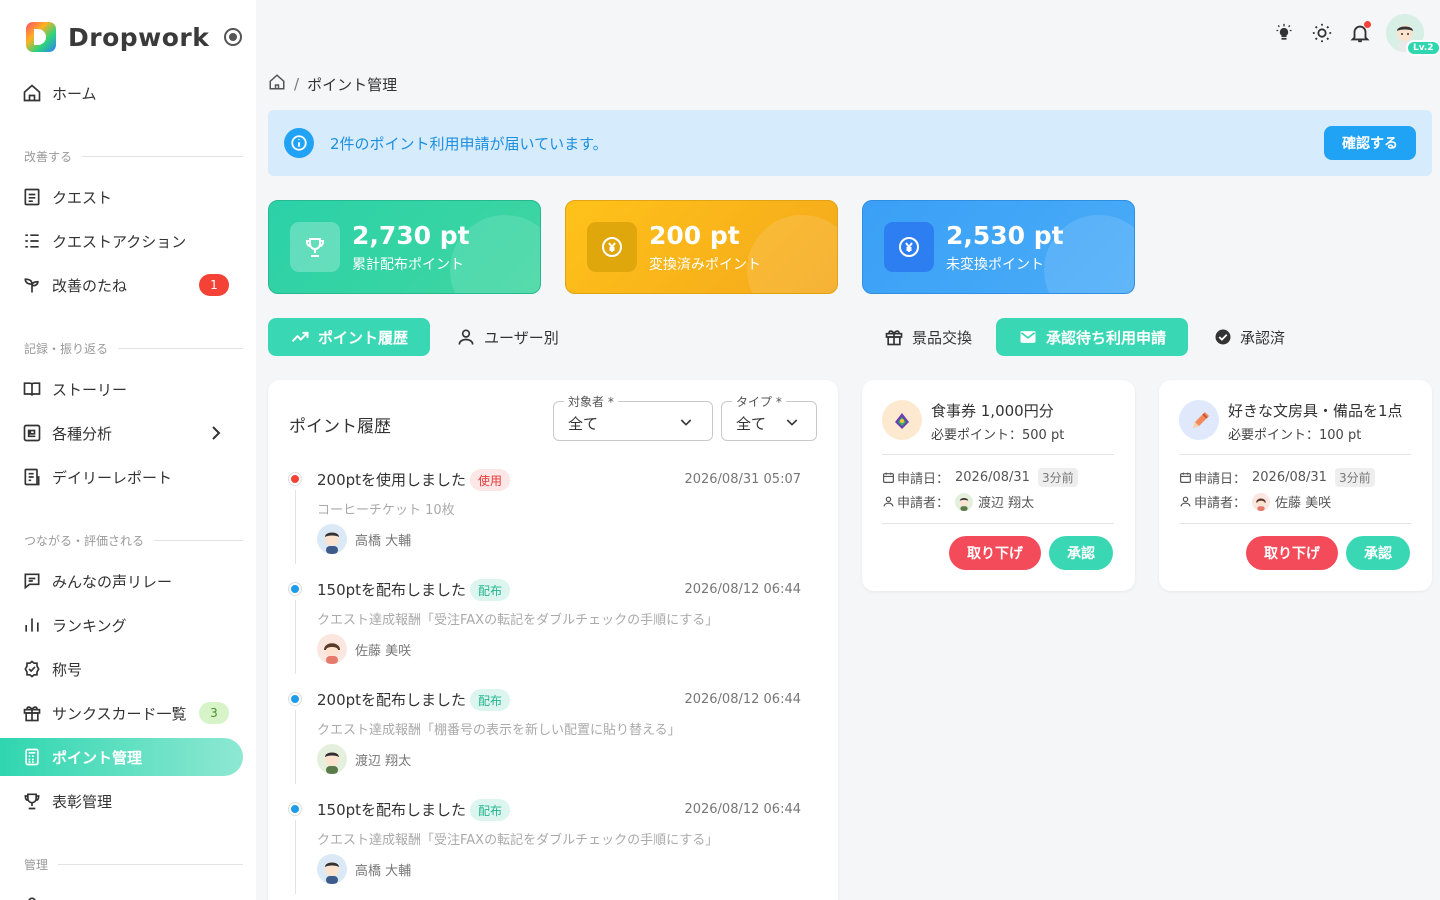  I want to click on gift-icon, so click(32, 713).